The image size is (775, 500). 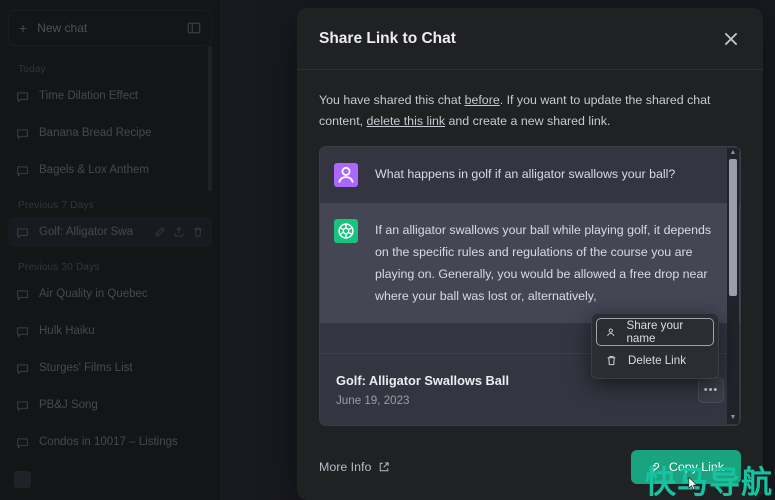 What do you see at coordinates (733, 418) in the screenshot?
I see `scroll-down-icon: ▼` at bounding box center [733, 418].